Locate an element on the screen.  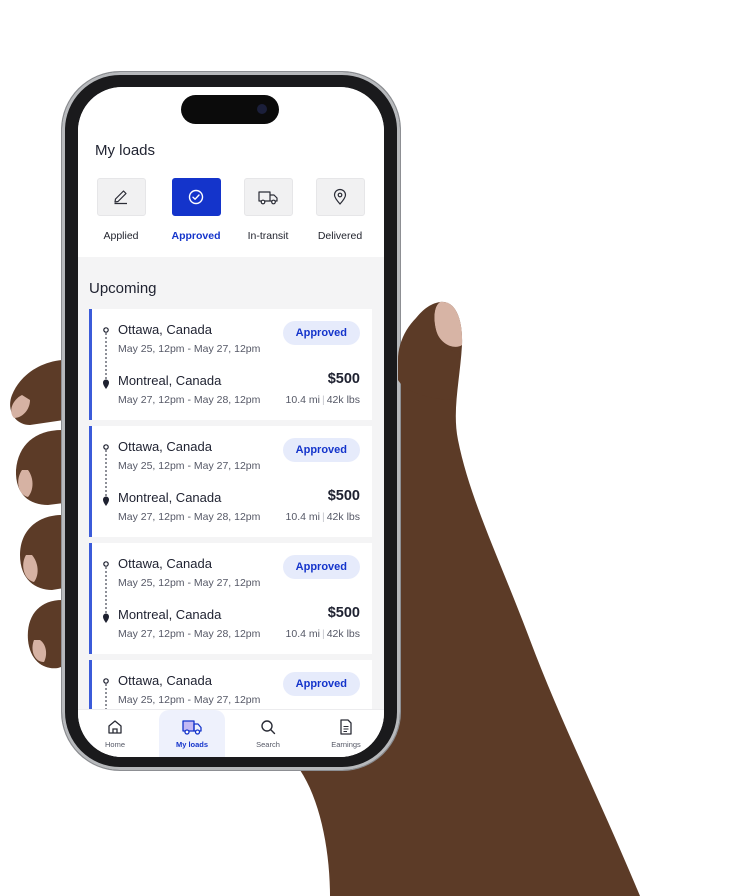
bottom-nav: Home My loads Search Earnings is located at coordinates (231, 733).